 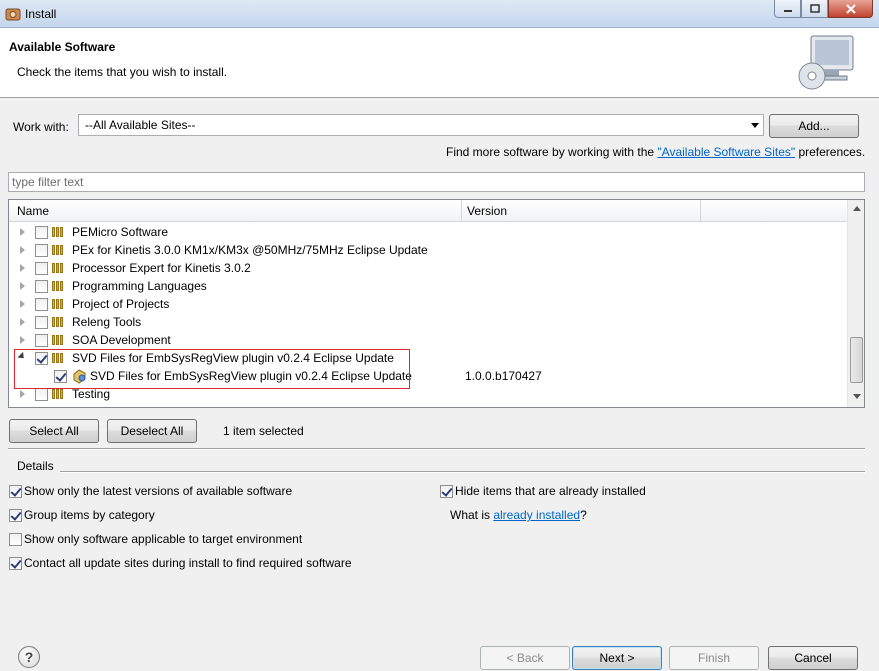 I want to click on tree-row-label: Project of Projects, so click(x=121, y=304).